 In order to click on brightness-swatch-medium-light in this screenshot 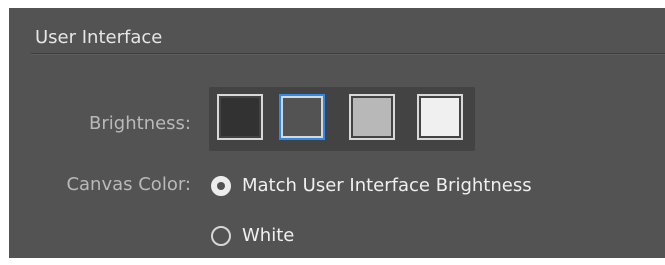, I will do `click(372, 117)`.